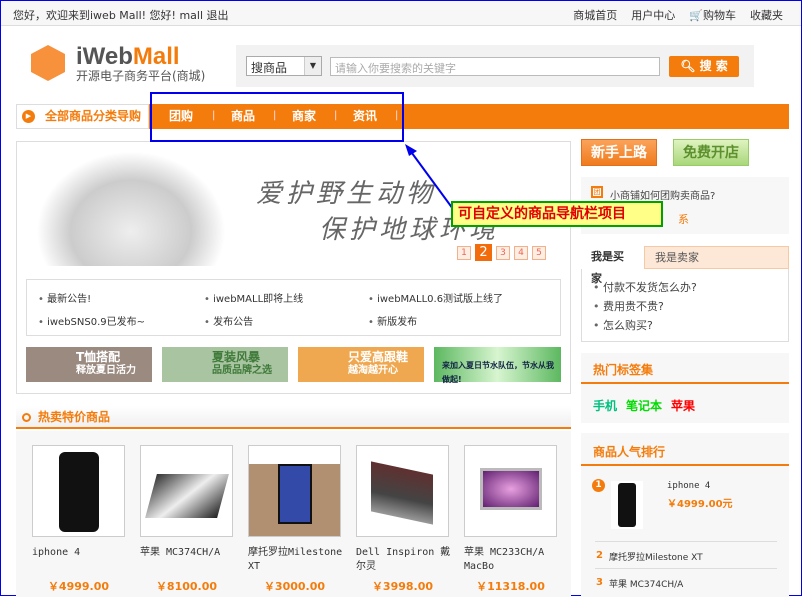 This screenshot has width=802, height=597. What do you see at coordinates (653, 15) in the screenshot?
I see `link-user-center: 用户中心` at bounding box center [653, 15].